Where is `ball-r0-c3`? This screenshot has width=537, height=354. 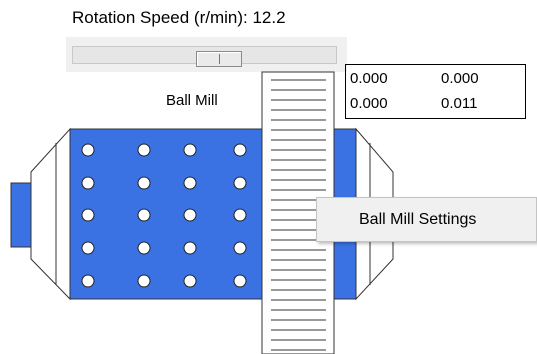
ball-r0-c3 is located at coordinates (240, 150).